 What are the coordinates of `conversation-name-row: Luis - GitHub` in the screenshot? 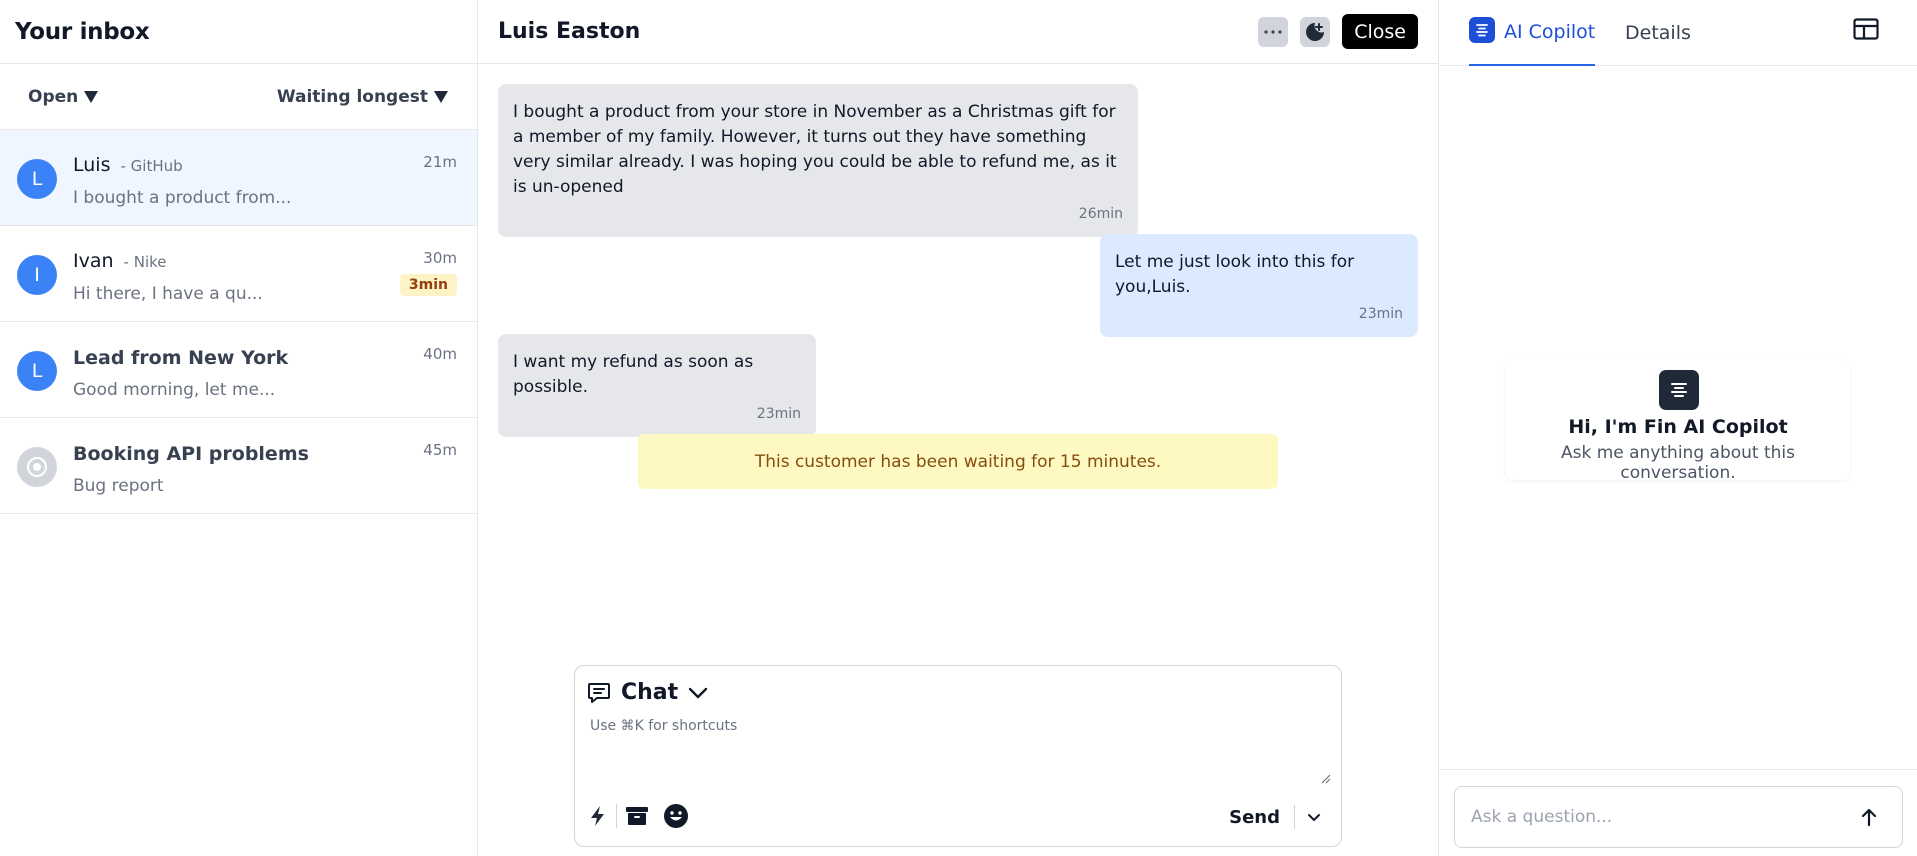 It's located at (128, 165).